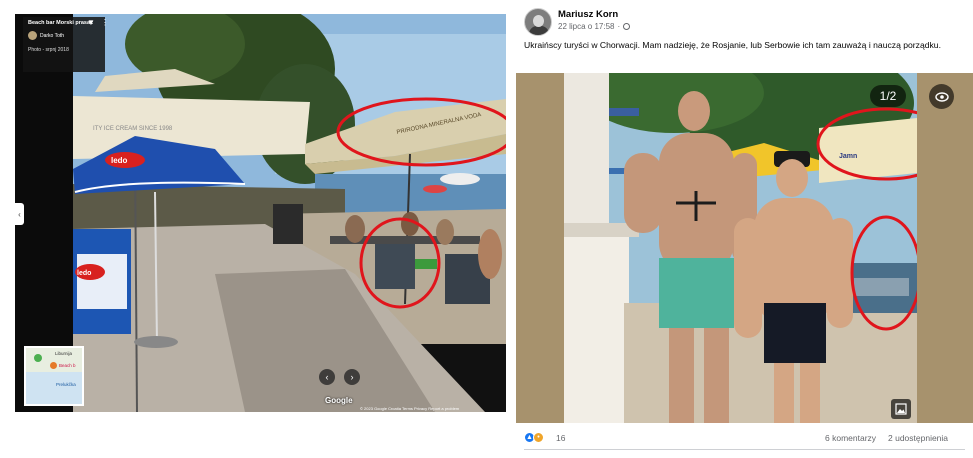 The image size is (973, 458). Describe the element at coordinates (67, 365) in the screenshot. I see `minimap-label-pin: Beach b` at that location.